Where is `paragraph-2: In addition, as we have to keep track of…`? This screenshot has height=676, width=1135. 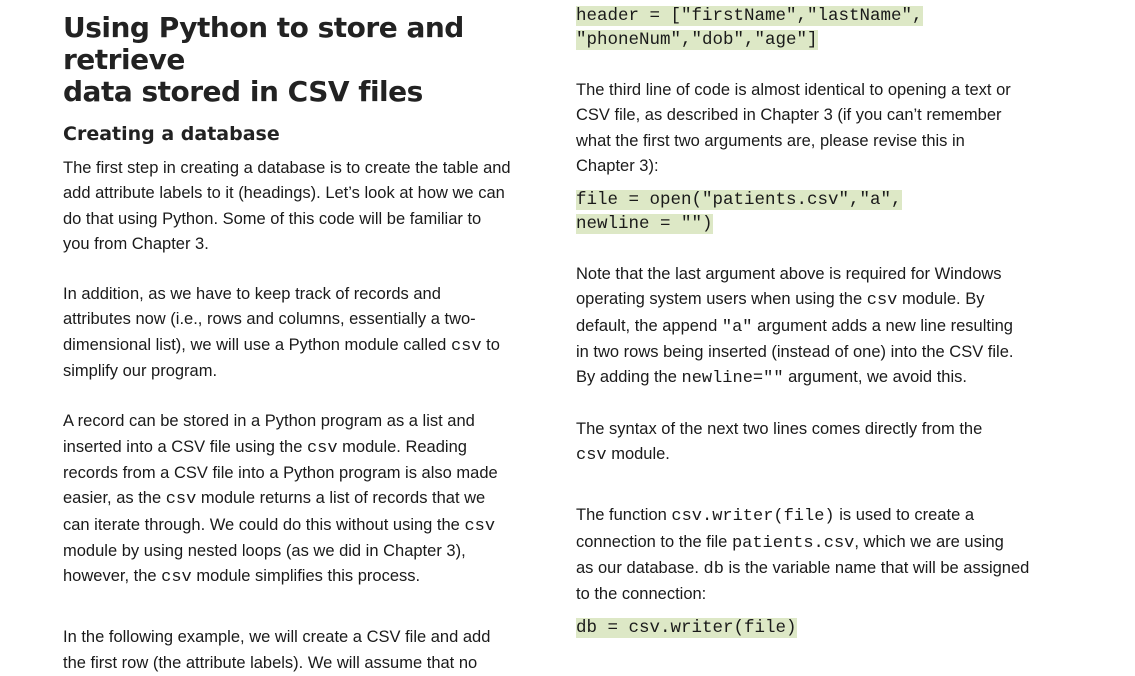 paragraph-2: In addition, as we have to keep track of… is located at coordinates (281, 333).